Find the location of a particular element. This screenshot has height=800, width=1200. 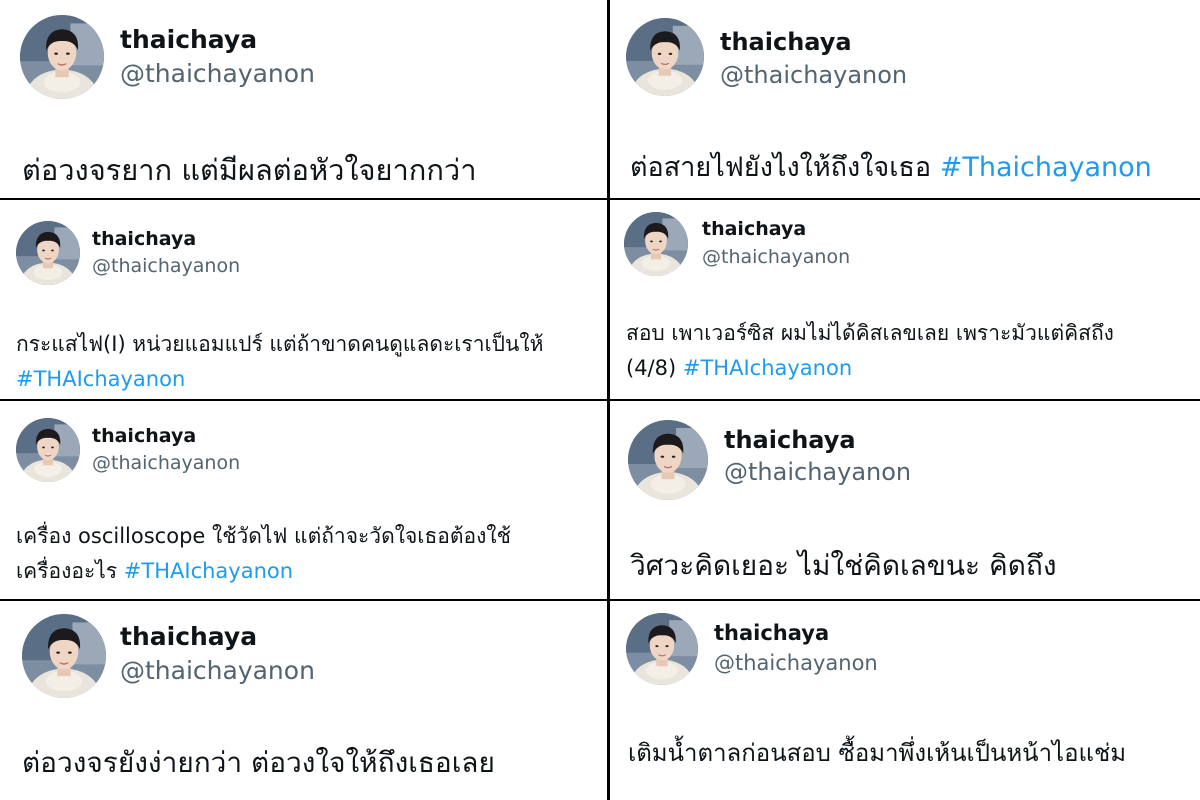

tweet-text-body: ต่อสายไฟยังไงให้ถึงใจเธอ is located at coordinates (781, 167).